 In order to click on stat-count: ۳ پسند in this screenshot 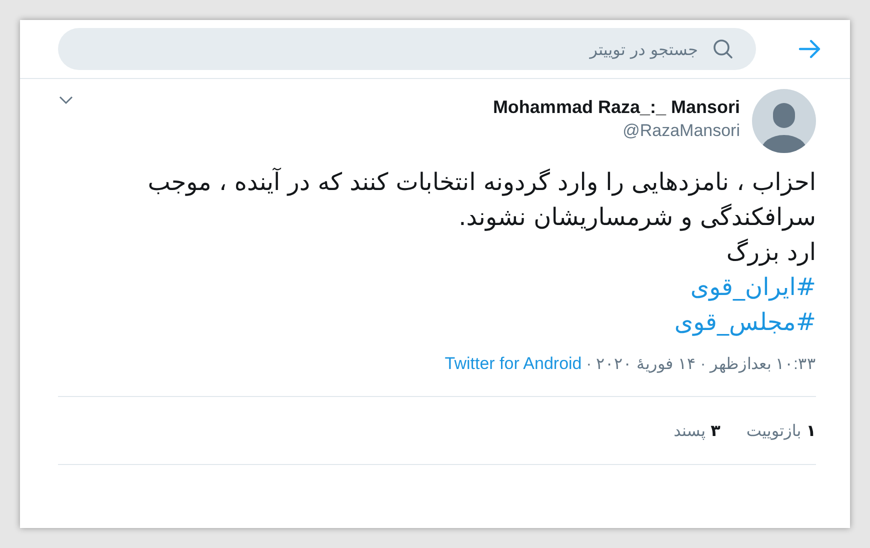, I will do `click(697, 430)`.